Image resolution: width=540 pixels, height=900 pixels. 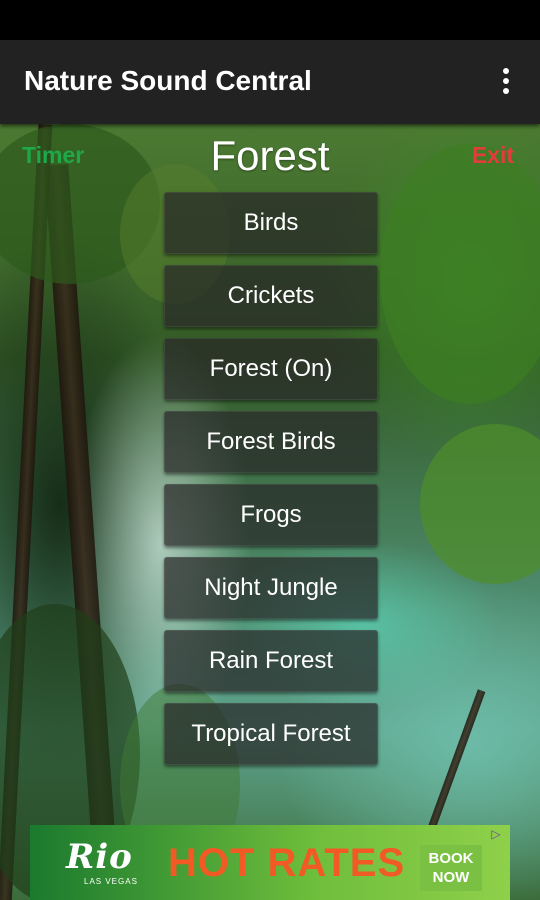 What do you see at coordinates (271, 588) in the screenshot?
I see `sound-button-night-jungle: Night Jungle` at bounding box center [271, 588].